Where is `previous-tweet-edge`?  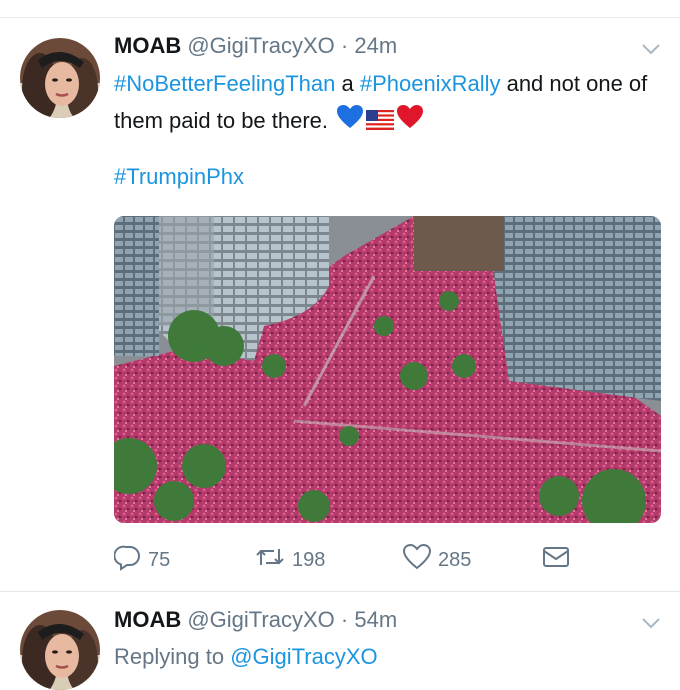 previous-tweet-edge is located at coordinates (340, 9).